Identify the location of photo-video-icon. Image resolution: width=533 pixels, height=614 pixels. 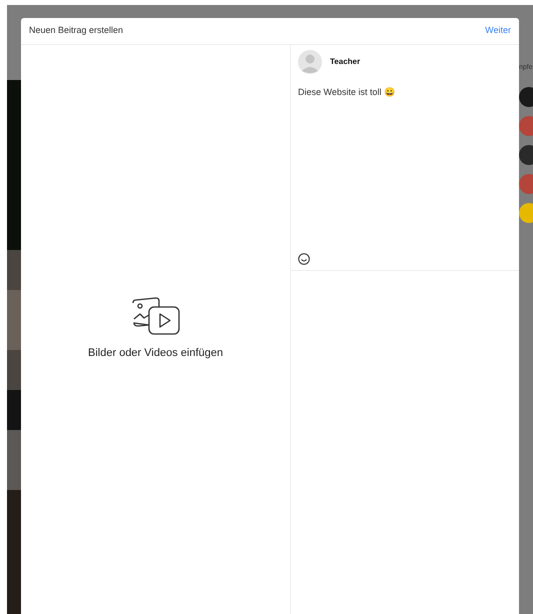
(156, 317).